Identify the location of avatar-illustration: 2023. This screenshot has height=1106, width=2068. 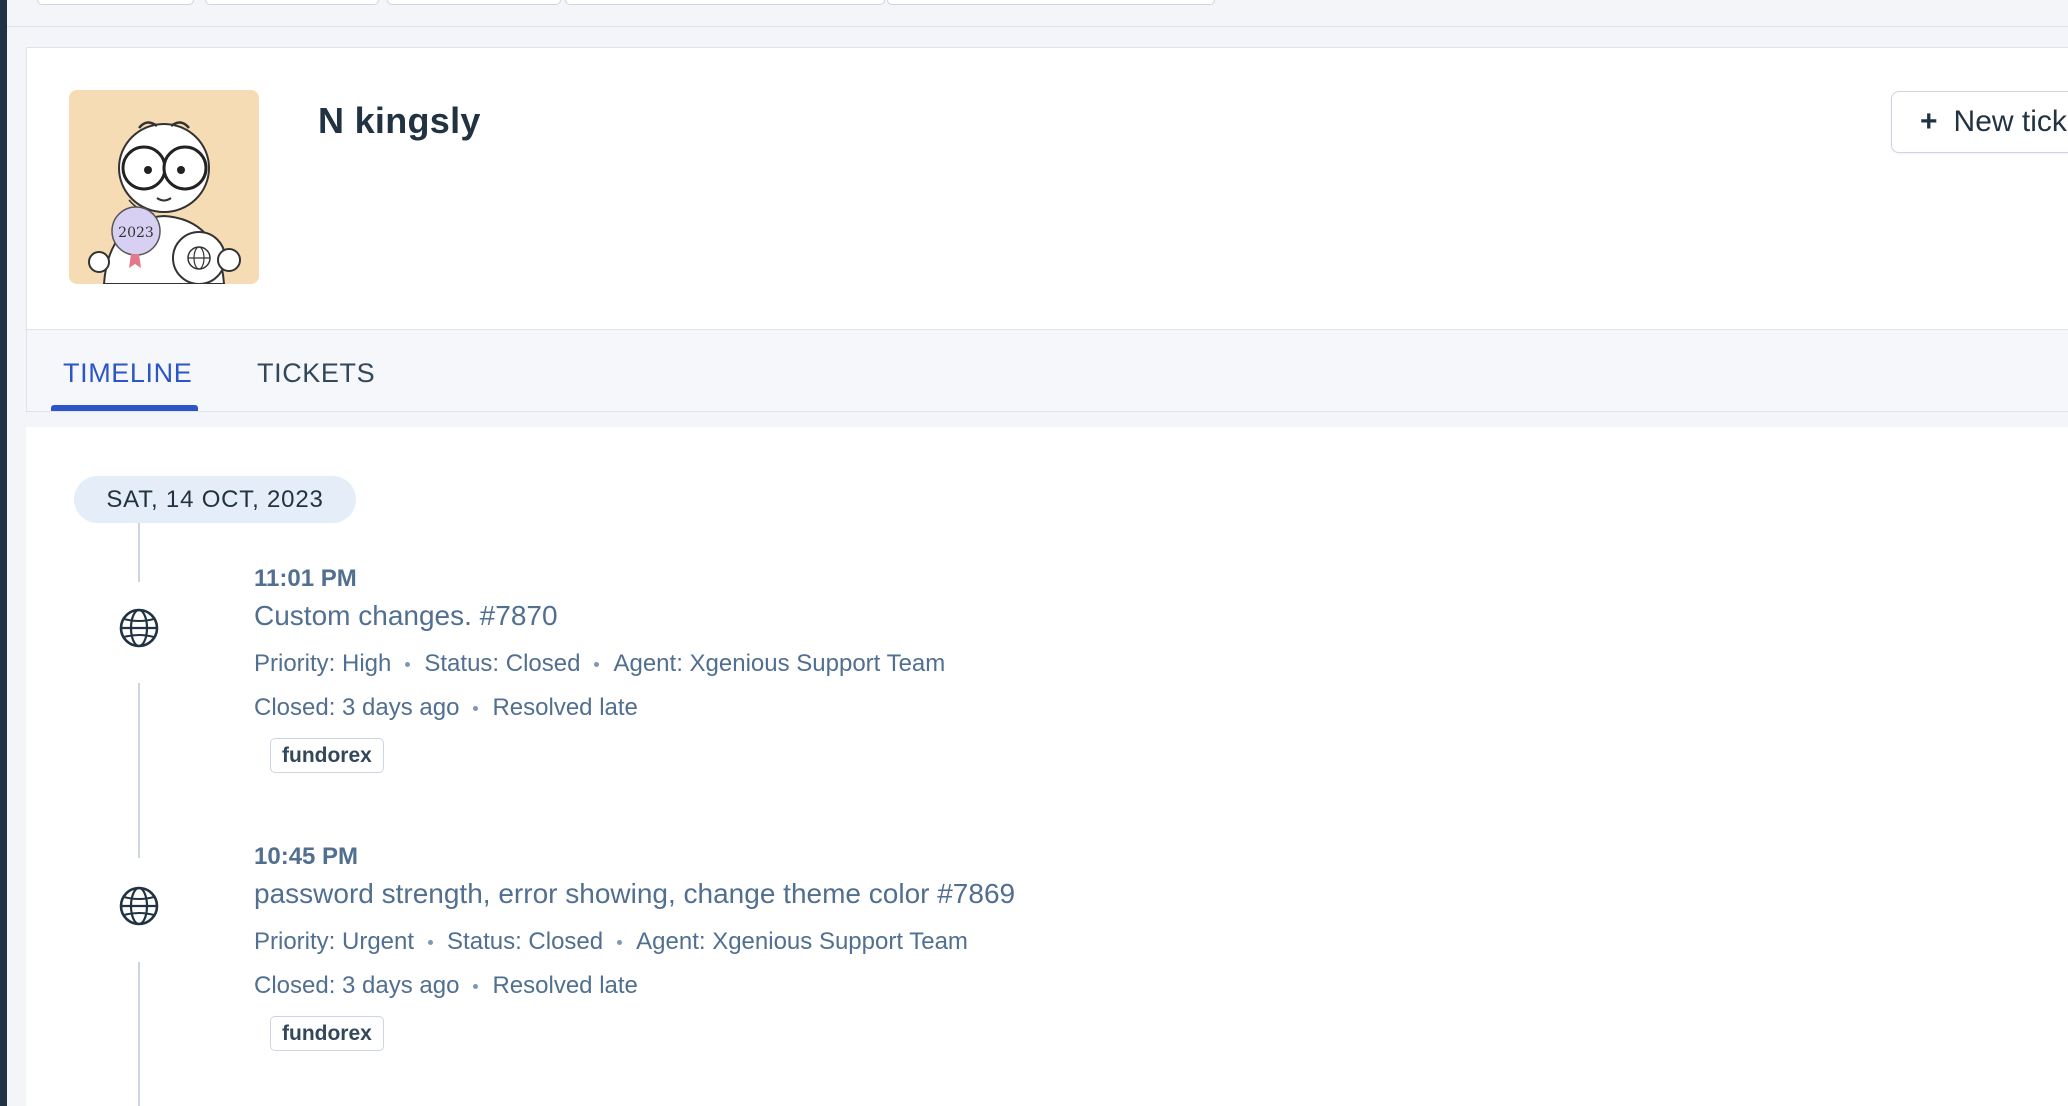
(164, 202).